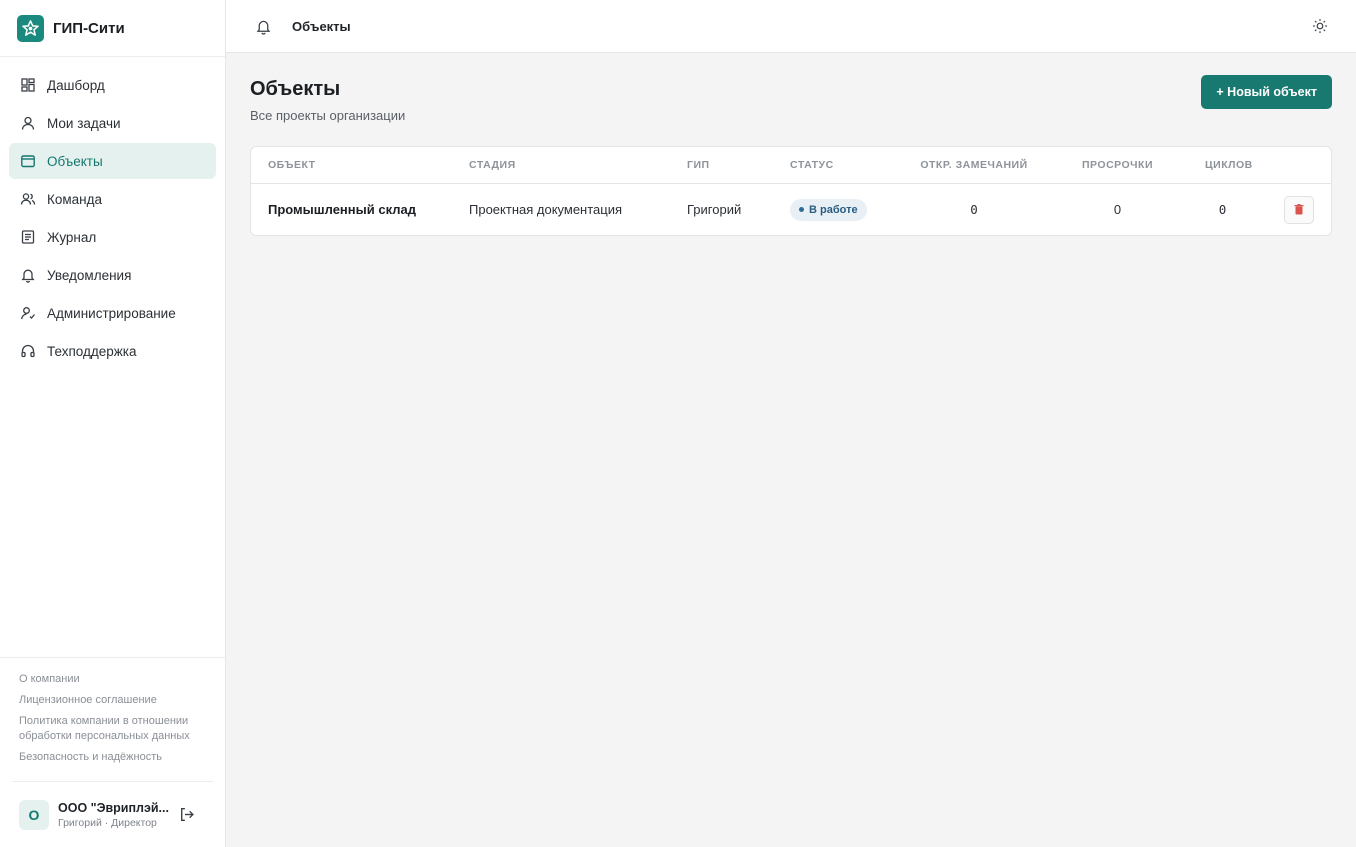 This screenshot has height=847, width=1356. What do you see at coordinates (28, 85) in the screenshot?
I see `dashboard-icon` at bounding box center [28, 85].